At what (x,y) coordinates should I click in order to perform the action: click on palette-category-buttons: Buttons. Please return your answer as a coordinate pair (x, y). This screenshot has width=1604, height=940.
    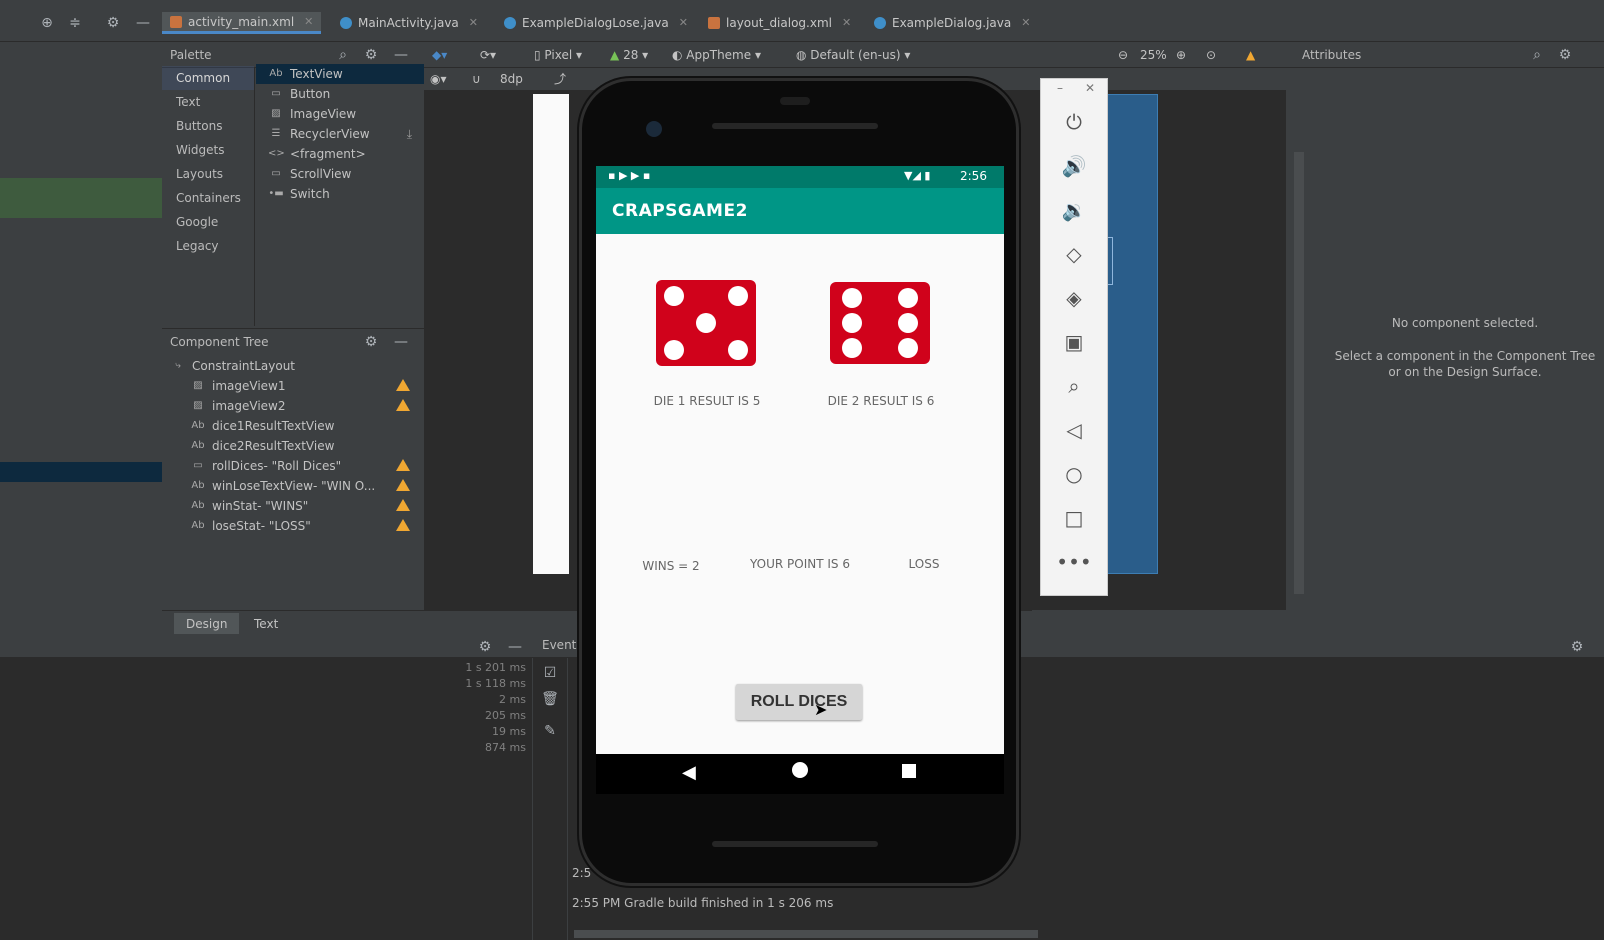
    Looking at the image, I should click on (208, 126).